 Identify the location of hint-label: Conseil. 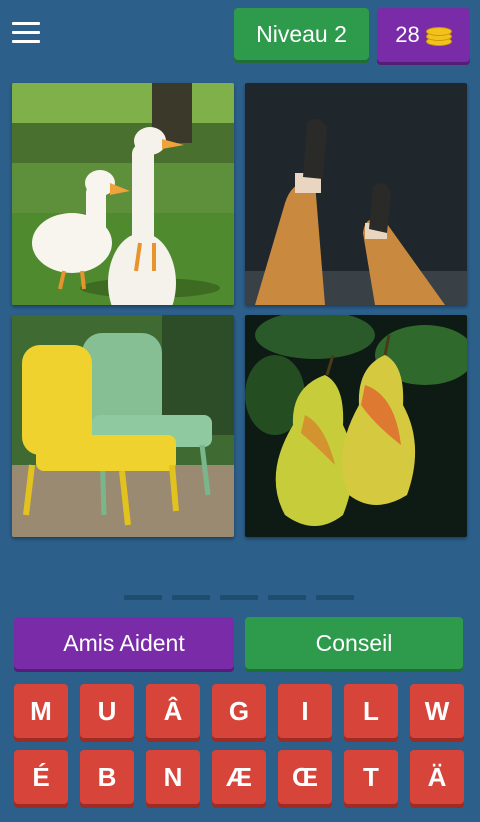
(354, 642).